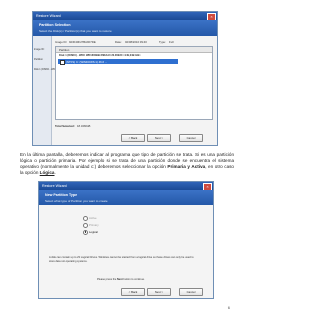  What do you see at coordinates (103, 225) in the screenshot?
I see `radio-primary: Primary` at bounding box center [103, 225].